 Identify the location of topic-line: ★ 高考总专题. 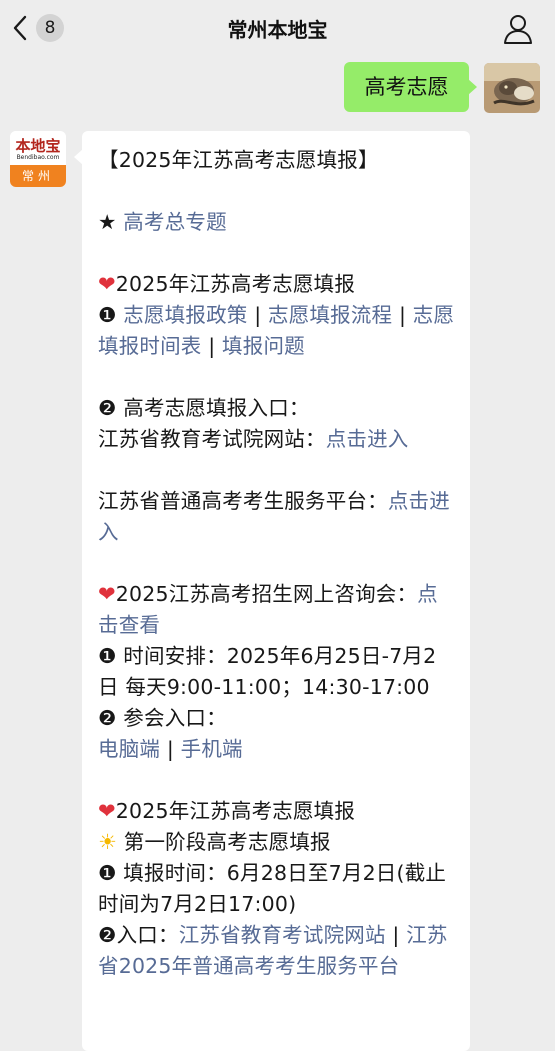
(277, 222).